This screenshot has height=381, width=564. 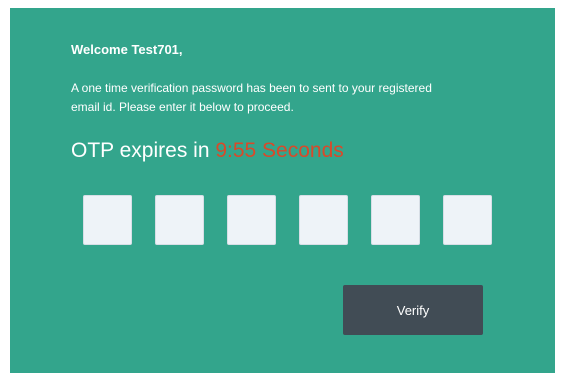 I want to click on otp-input-row, so click(x=287, y=220).